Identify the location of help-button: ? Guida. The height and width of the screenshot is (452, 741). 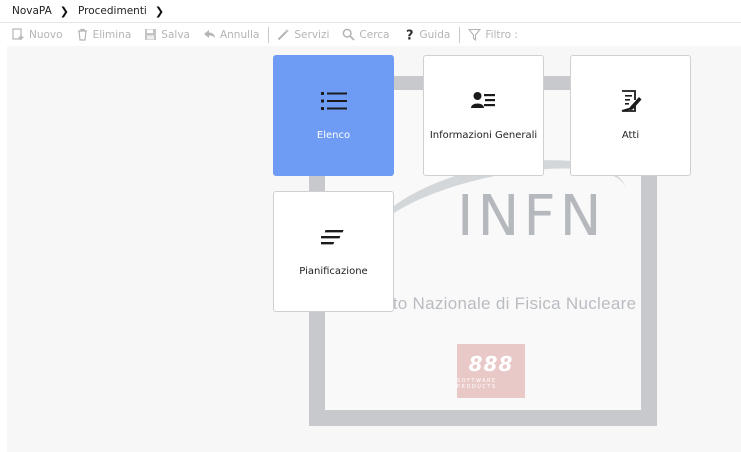
(427, 36).